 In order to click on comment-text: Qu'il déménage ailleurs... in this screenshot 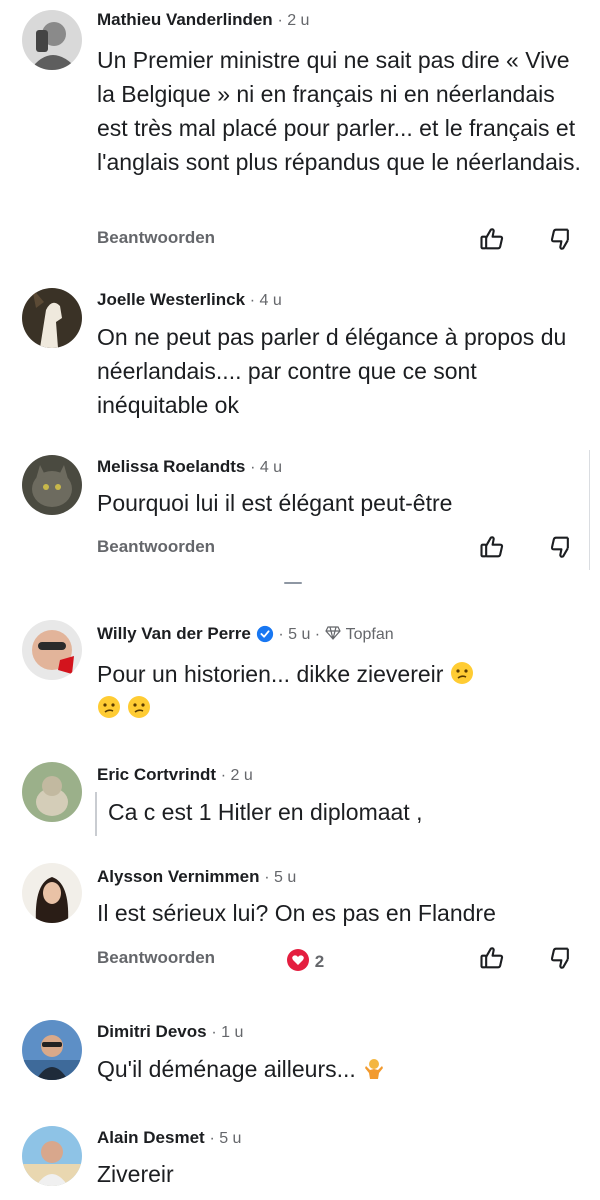, I will do `click(342, 1069)`.